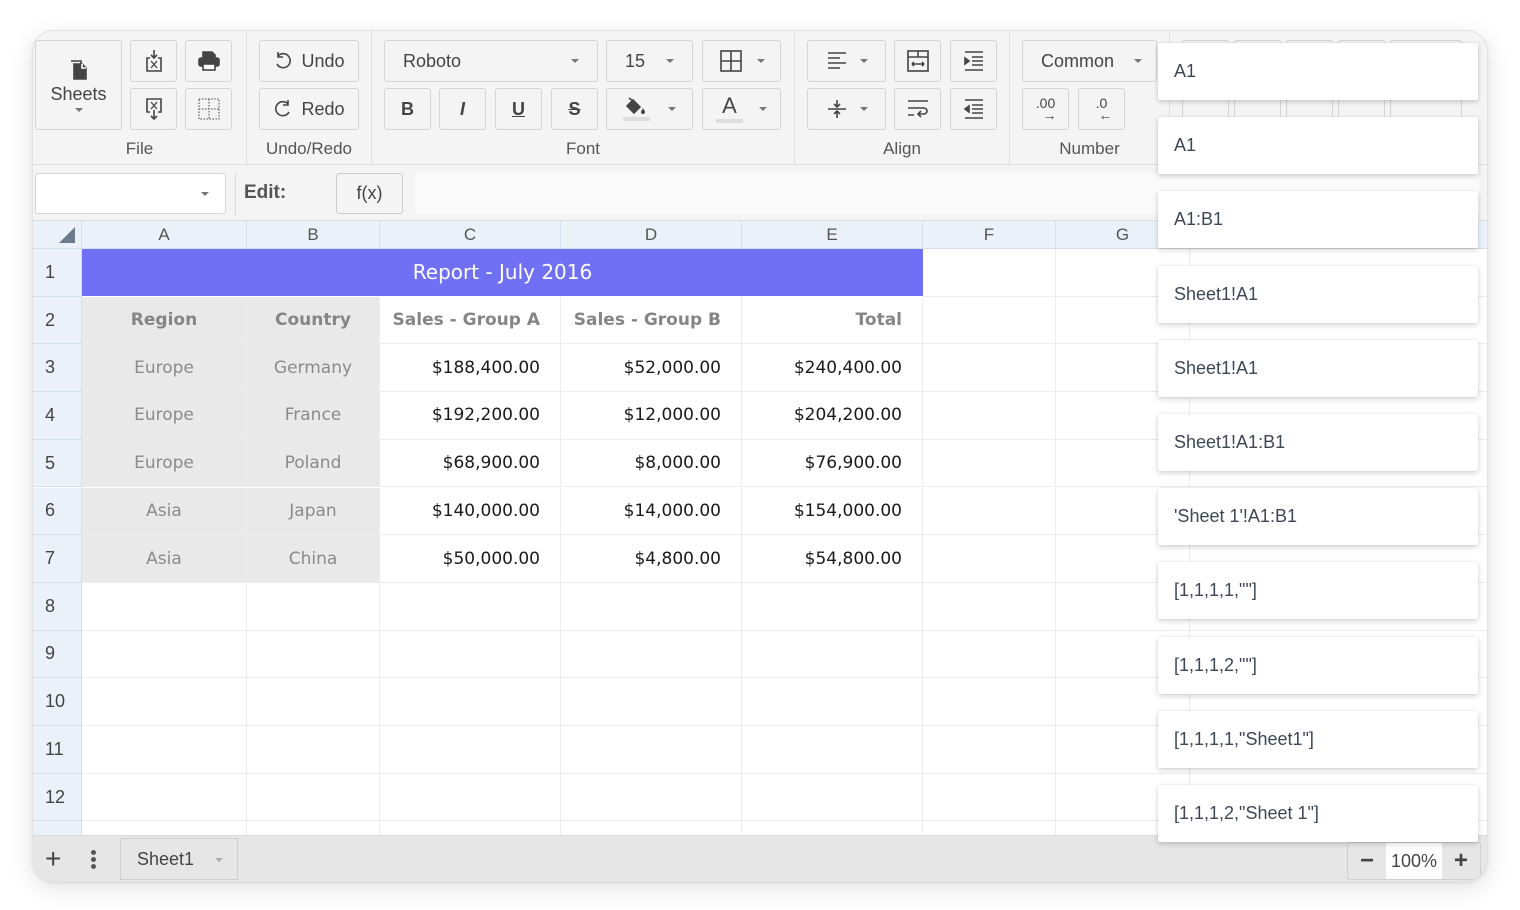 The height and width of the screenshot is (910, 1520). What do you see at coordinates (651, 320) in the screenshot?
I see `column-label-cell: Sales - Group B` at bounding box center [651, 320].